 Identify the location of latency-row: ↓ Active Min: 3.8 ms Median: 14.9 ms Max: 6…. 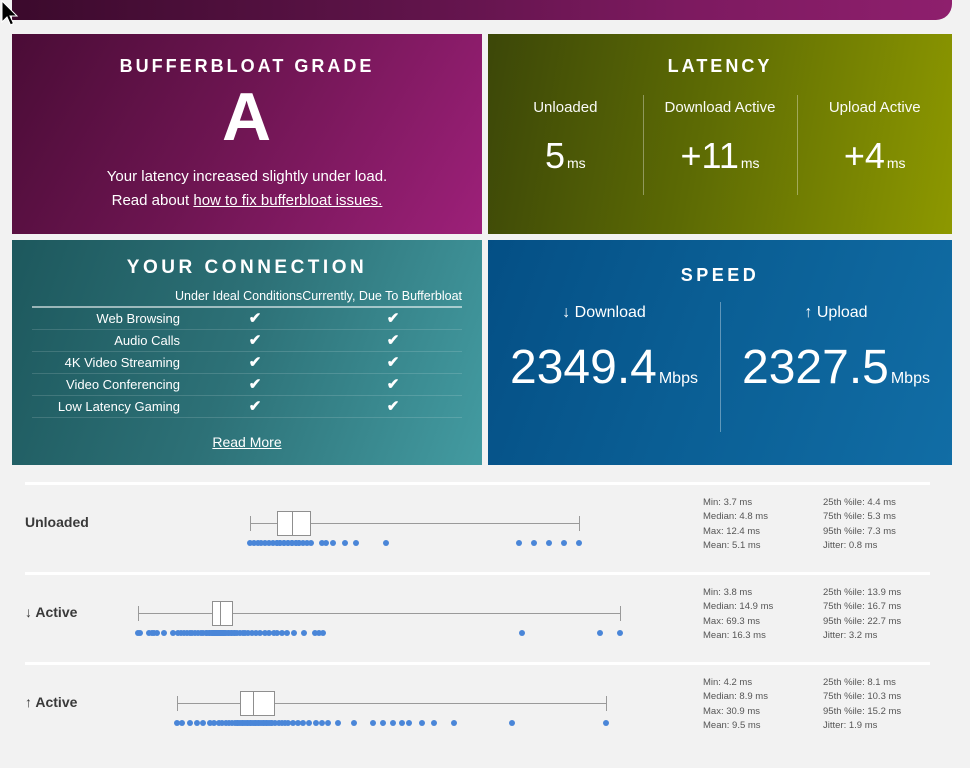
(485, 617).